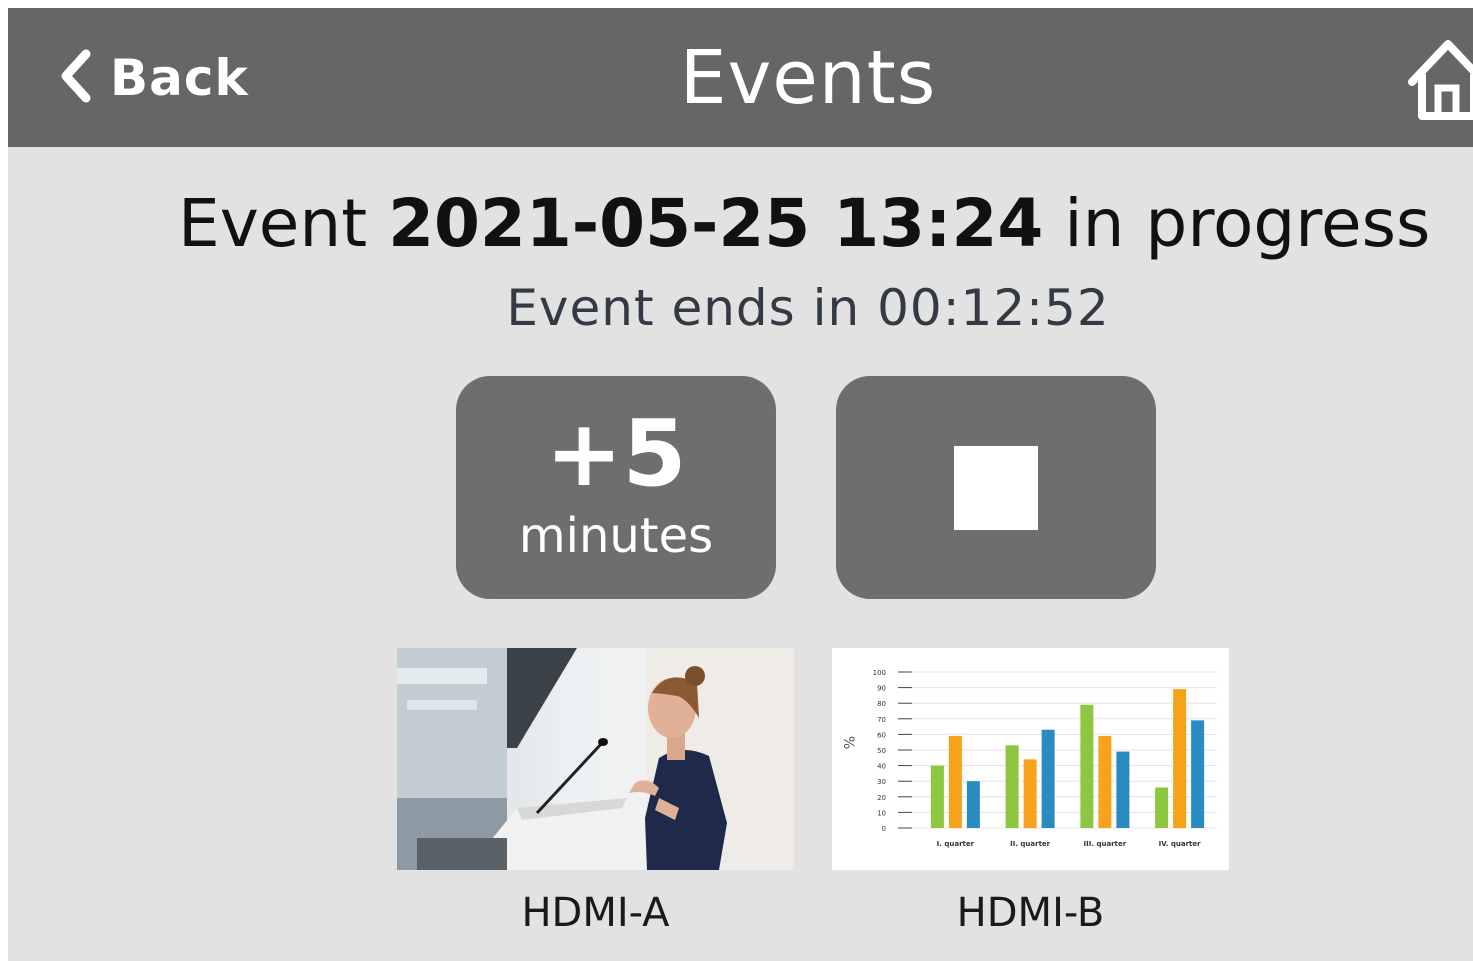  Describe the element at coordinates (884, 829) in the screenshot. I see `chart-ytick-label: 0` at that location.